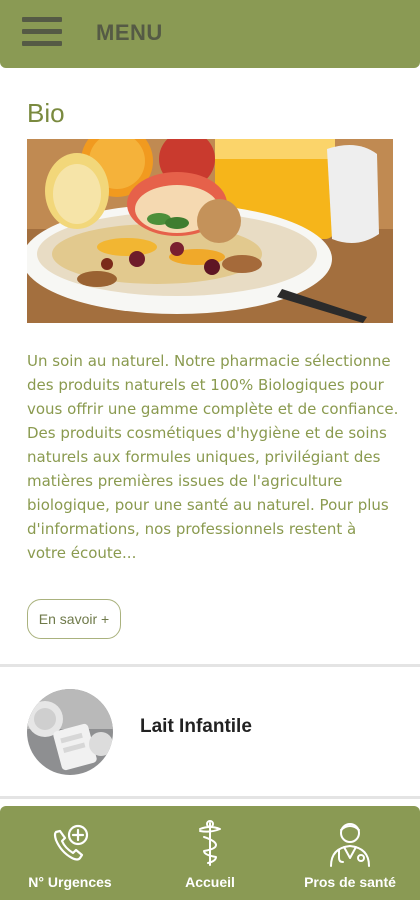 This screenshot has width=420, height=900. What do you see at coordinates (350, 844) in the screenshot?
I see `doctor-icon` at bounding box center [350, 844].